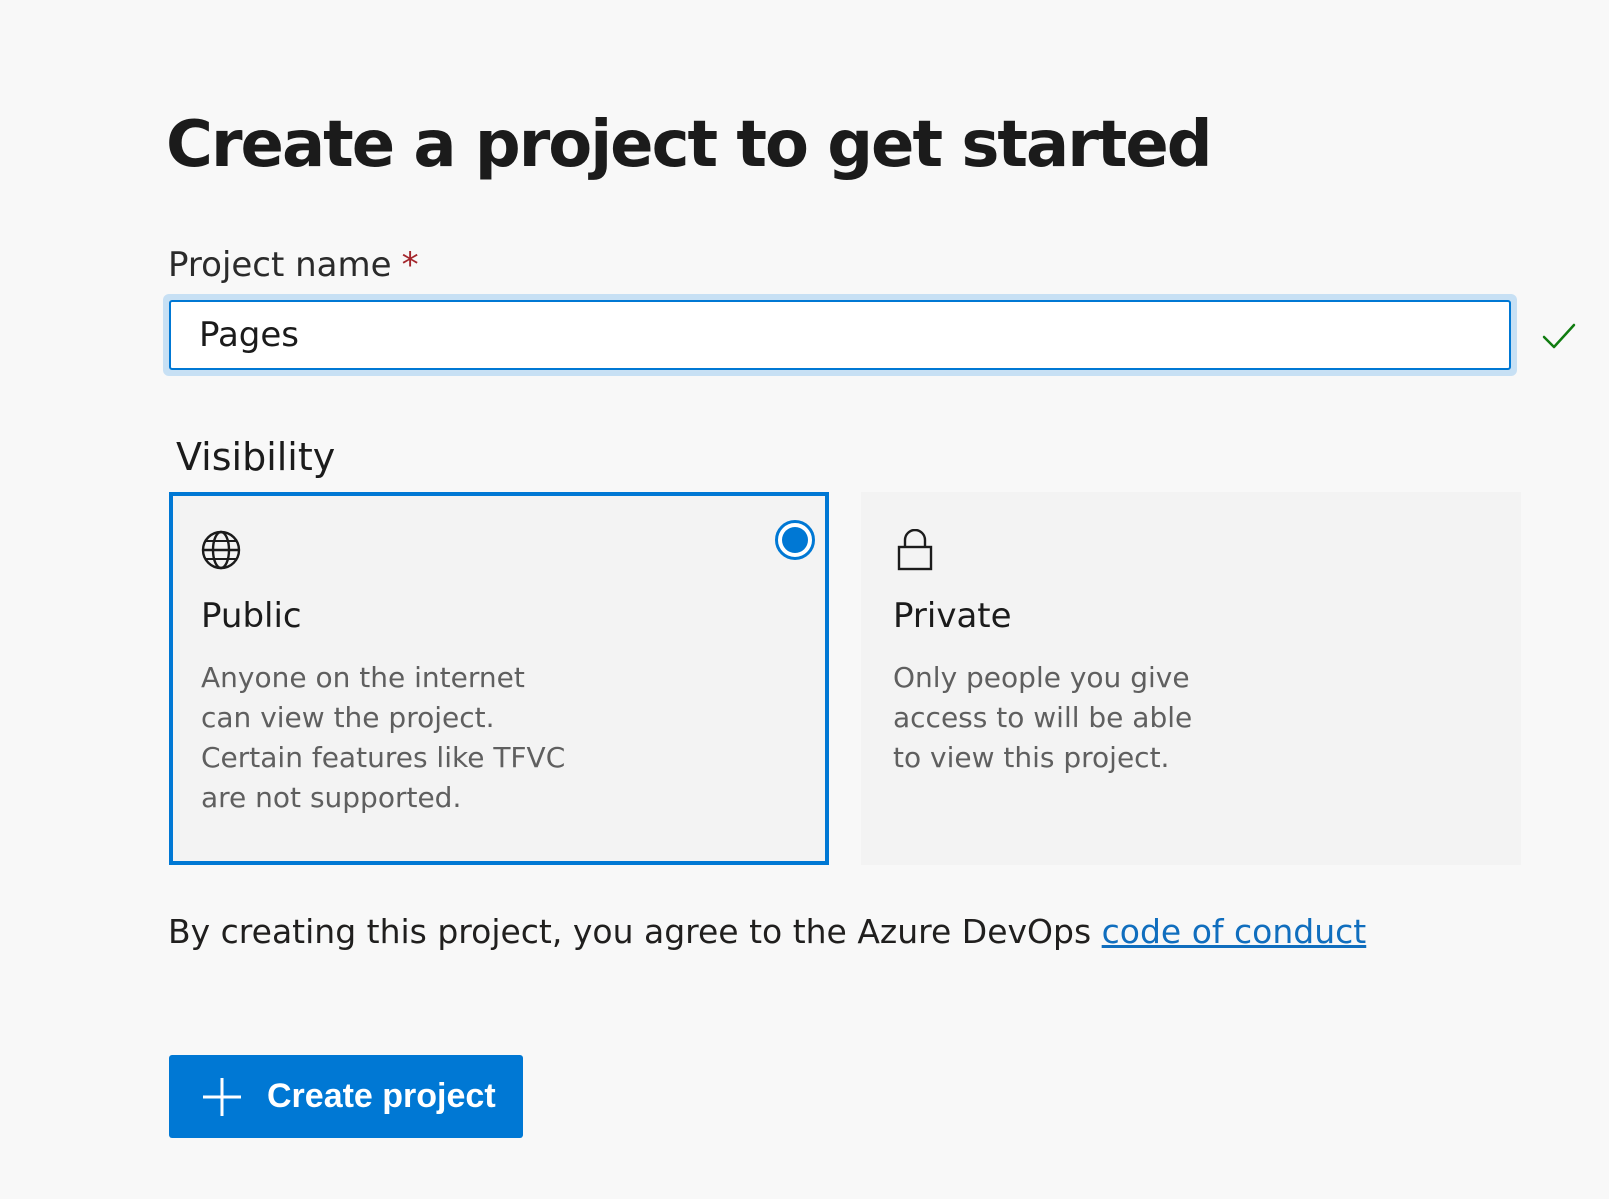  Describe the element at coordinates (689, 145) in the screenshot. I see `page-title: Create a project to get started` at that location.